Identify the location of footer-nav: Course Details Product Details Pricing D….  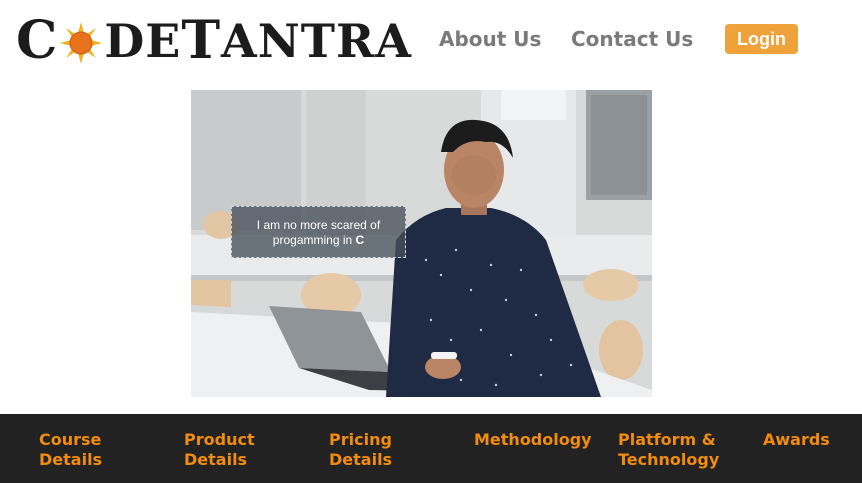
(431, 448).